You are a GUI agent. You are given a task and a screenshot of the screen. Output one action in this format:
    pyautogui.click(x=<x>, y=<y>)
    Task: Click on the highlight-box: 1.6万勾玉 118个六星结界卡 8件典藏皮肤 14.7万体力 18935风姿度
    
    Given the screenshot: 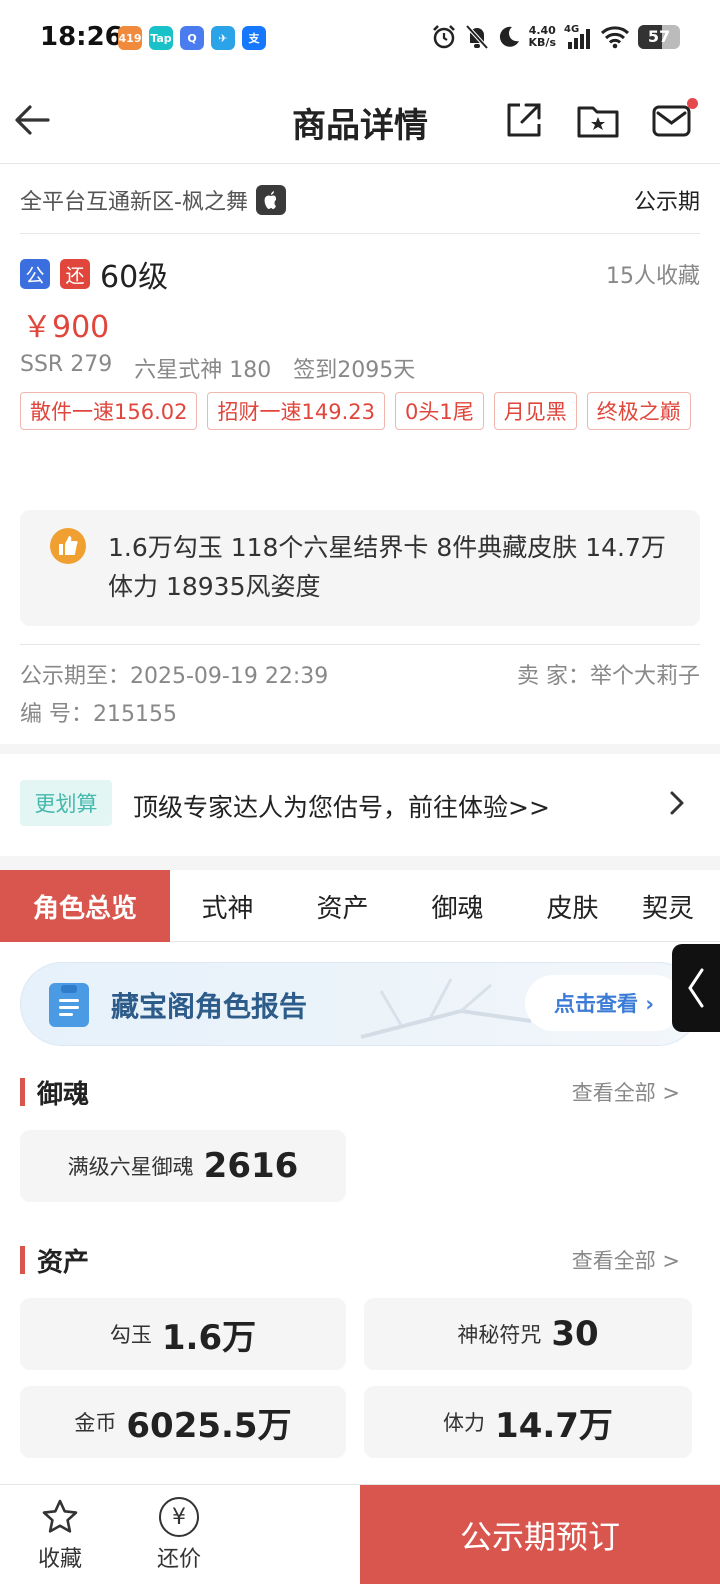 What is the action you would take?
    pyautogui.click(x=360, y=568)
    